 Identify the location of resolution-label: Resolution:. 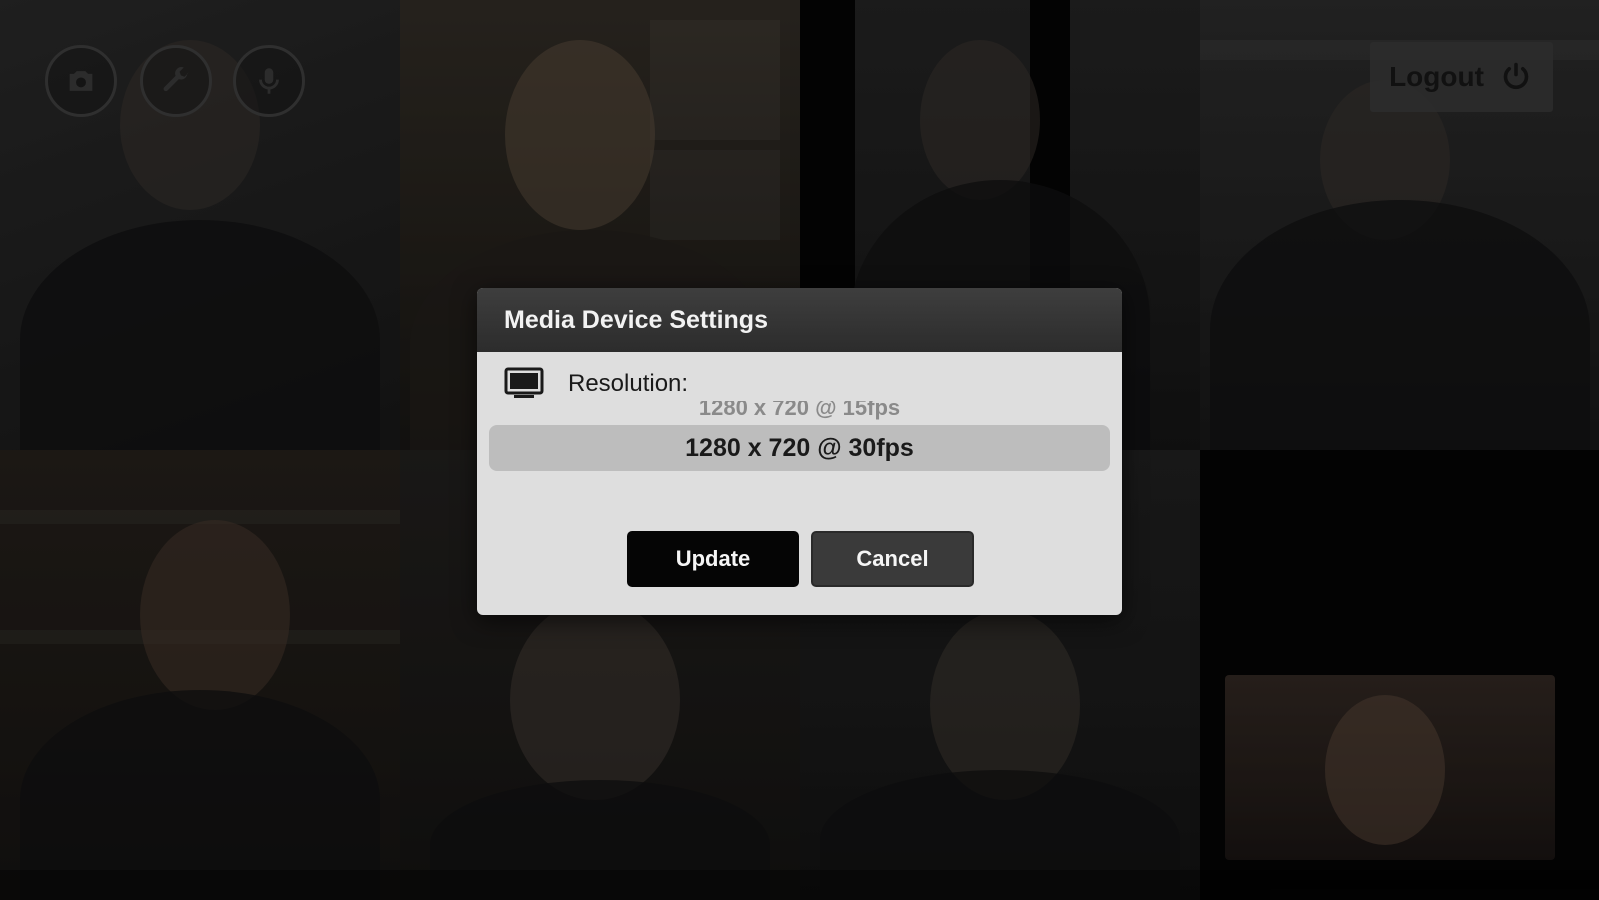
(628, 383).